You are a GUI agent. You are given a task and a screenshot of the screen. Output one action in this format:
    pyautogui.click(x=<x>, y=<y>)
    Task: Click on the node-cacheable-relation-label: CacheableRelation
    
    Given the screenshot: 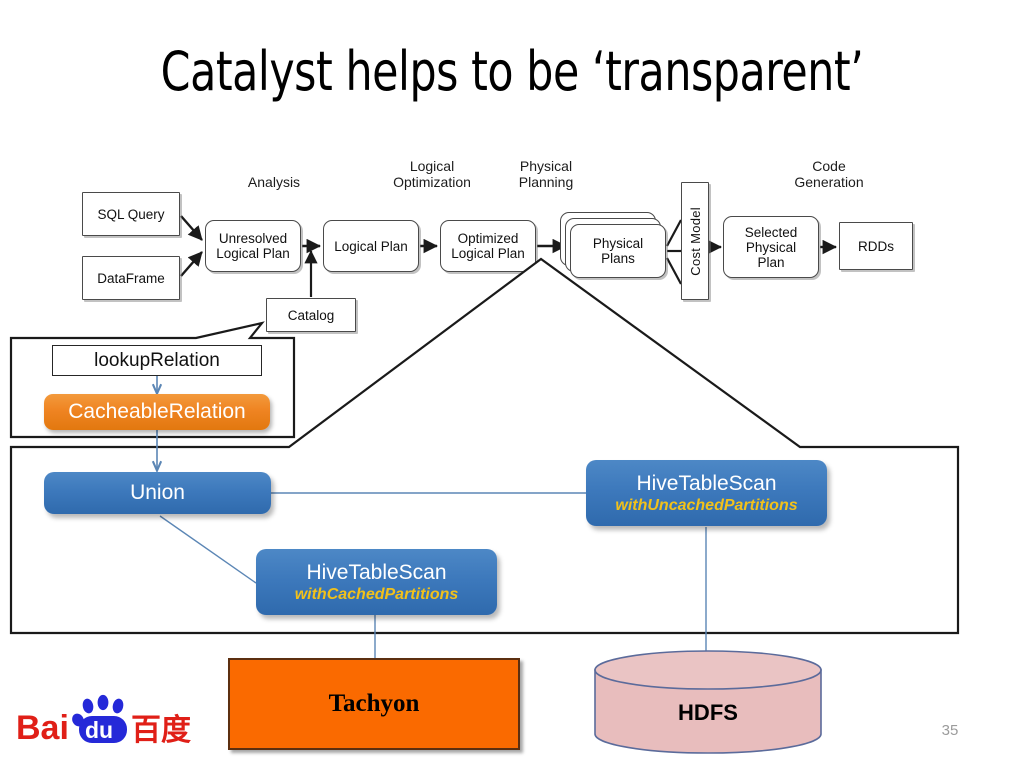 What is the action you would take?
    pyautogui.click(x=157, y=411)
    